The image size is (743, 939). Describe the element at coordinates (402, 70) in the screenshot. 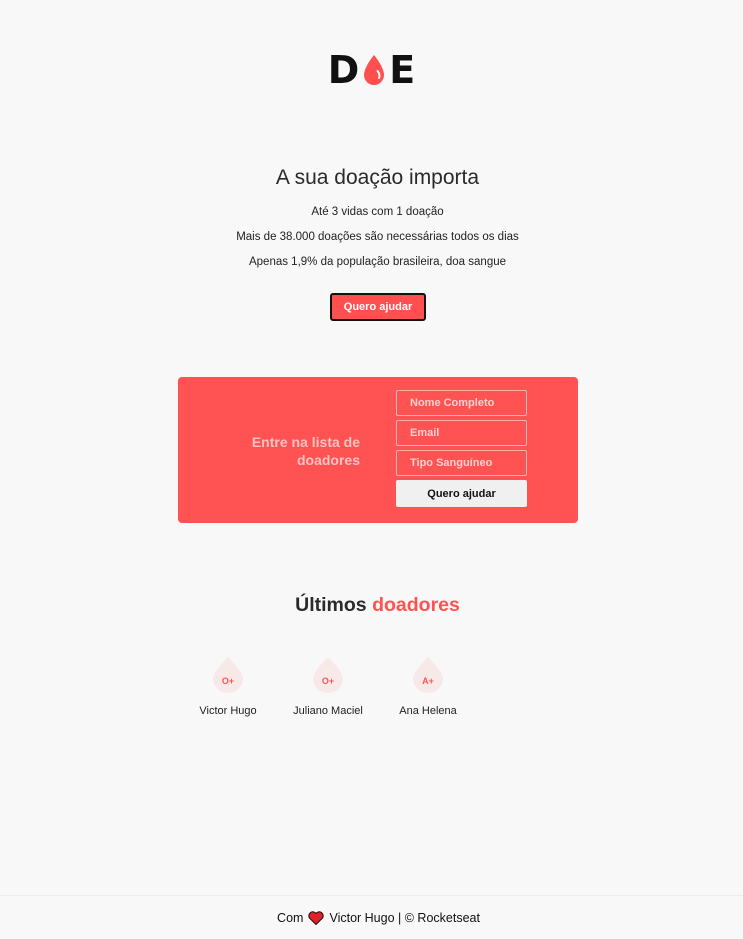

I see `logo-letter-e: E` at that location.